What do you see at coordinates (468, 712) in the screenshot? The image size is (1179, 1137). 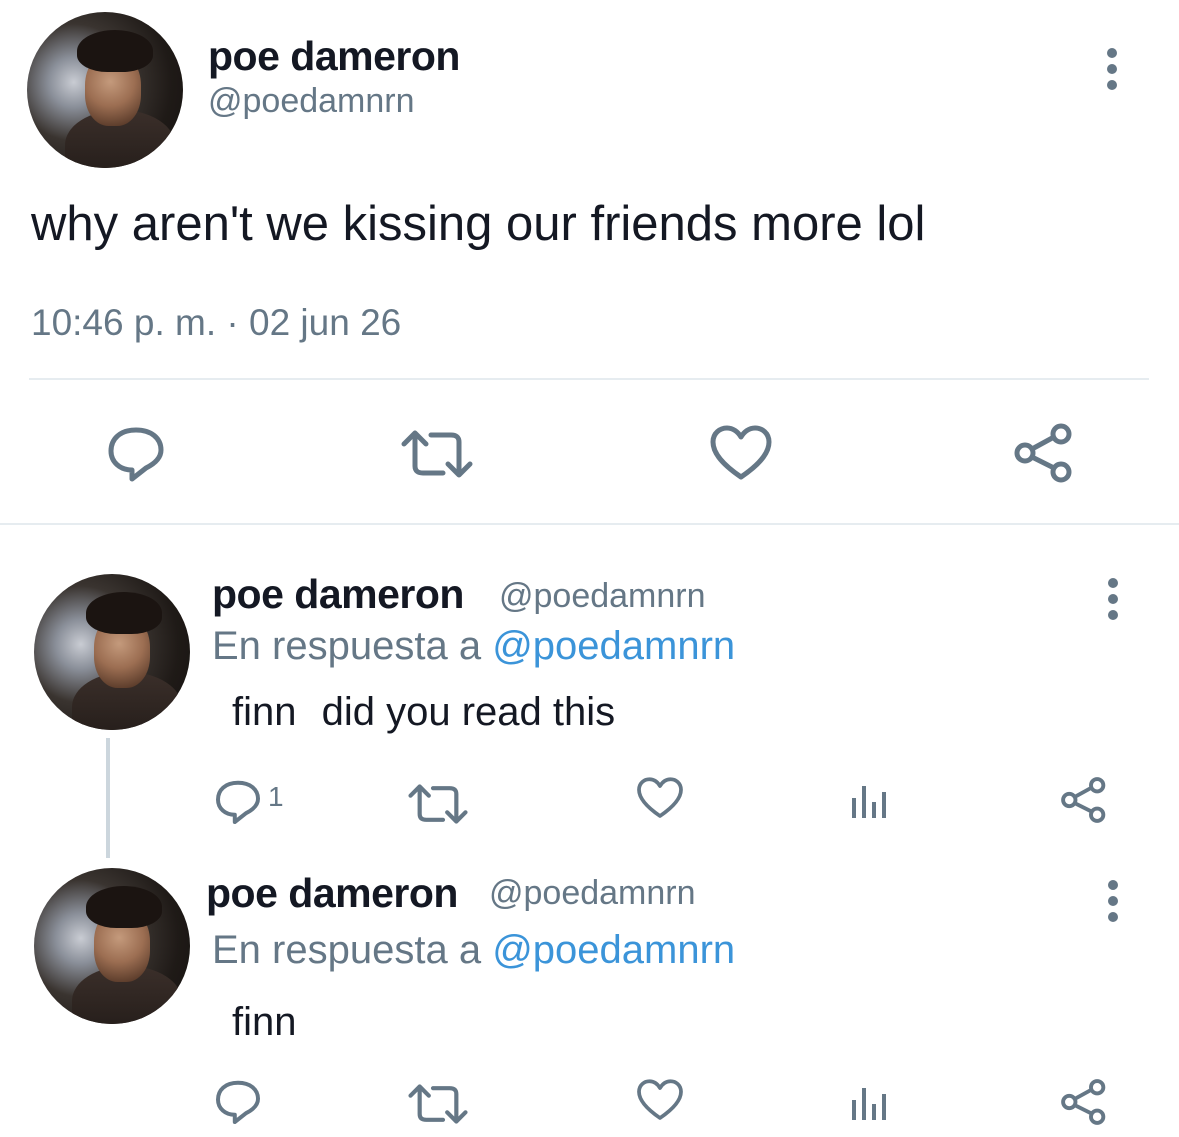 I see `reply-text-part: did you read this` at bounding box center [468, 712].